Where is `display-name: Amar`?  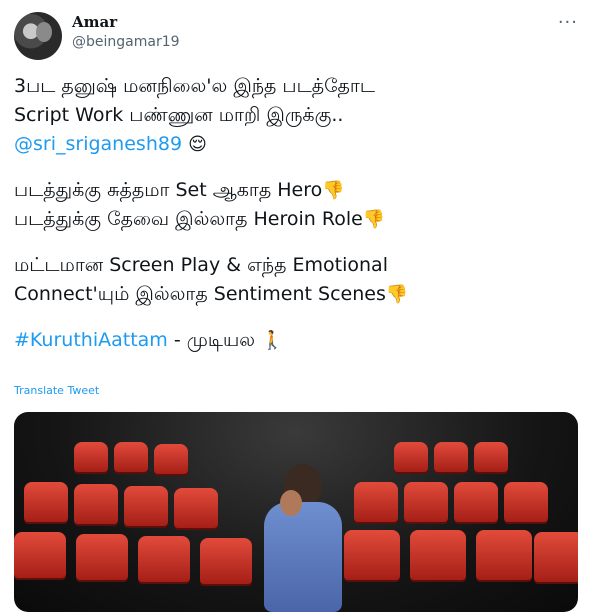
display-name: Amar is located at coordinates (94, 22).